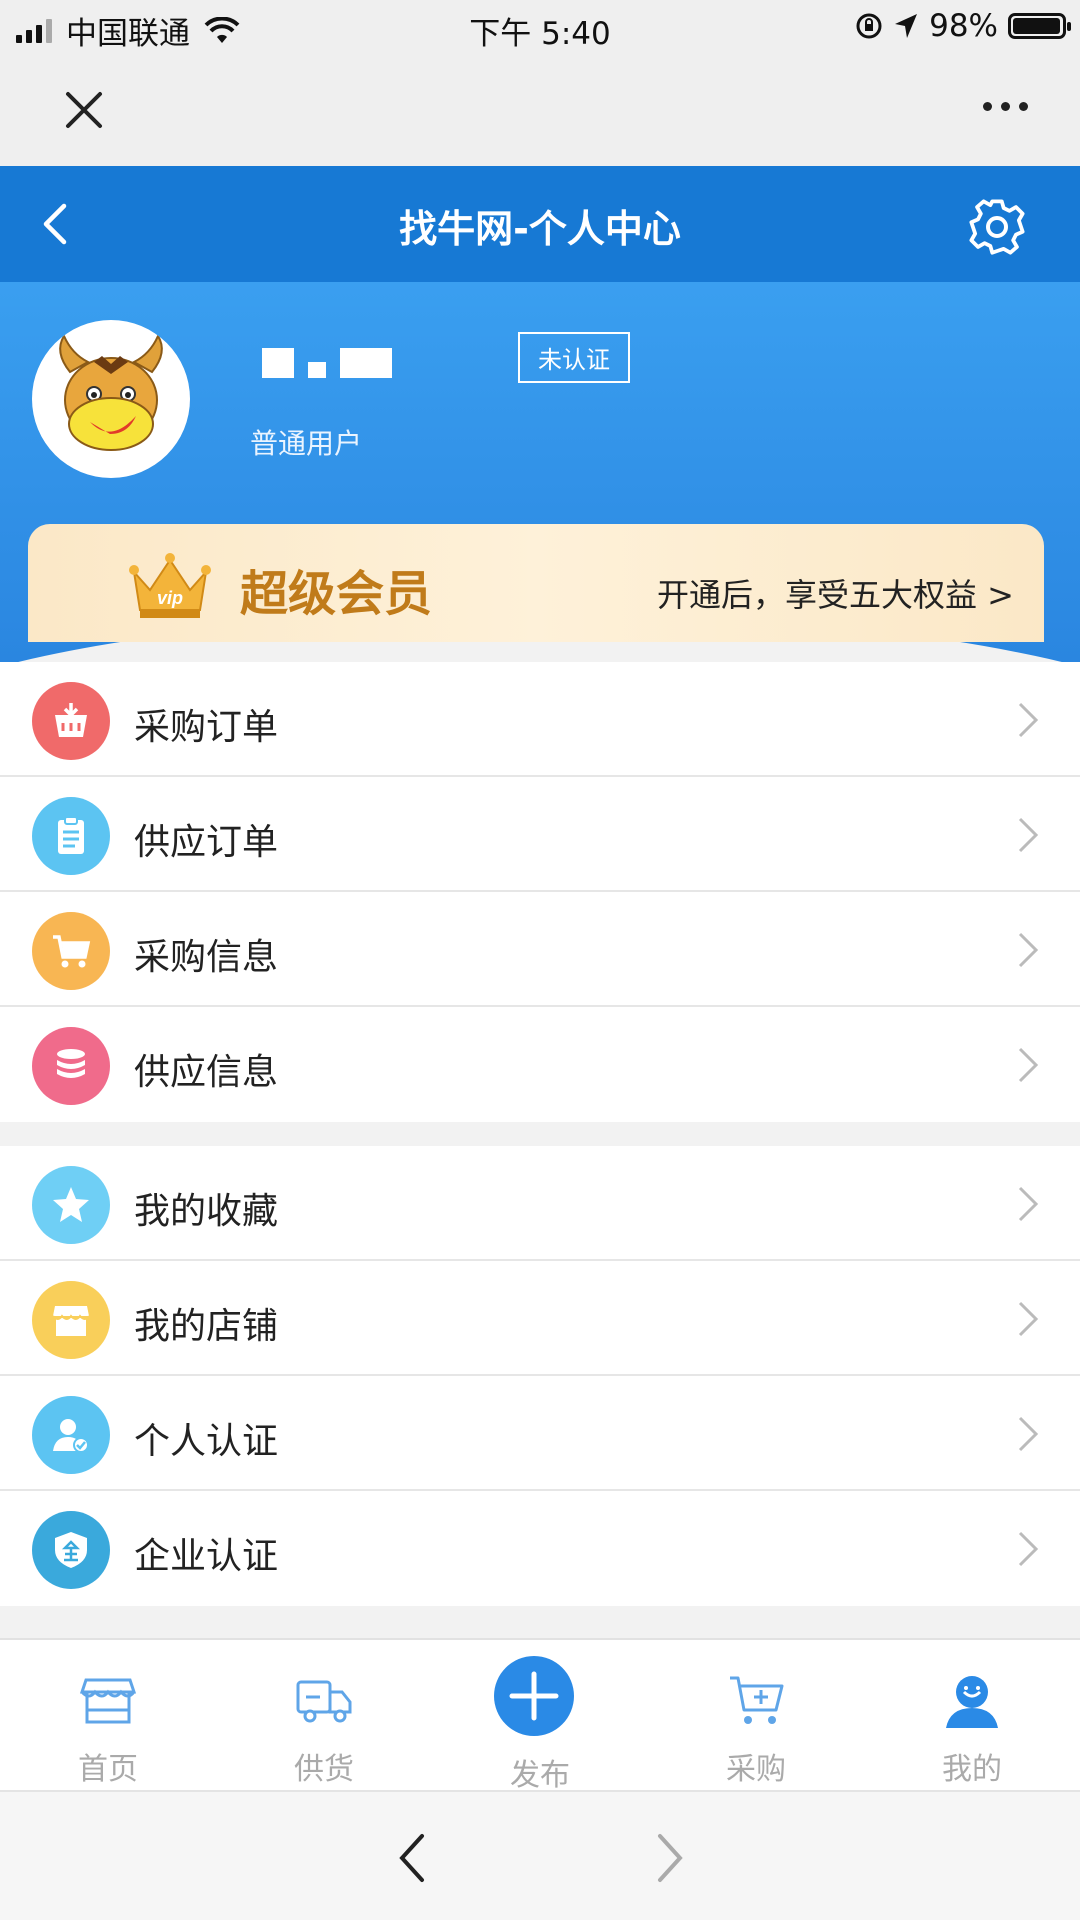 This screenshot has width=1080, height=1920. Describe the element at coordinates (756, 1769) in the screenshot. I see `tab-label: 采购` at that location.